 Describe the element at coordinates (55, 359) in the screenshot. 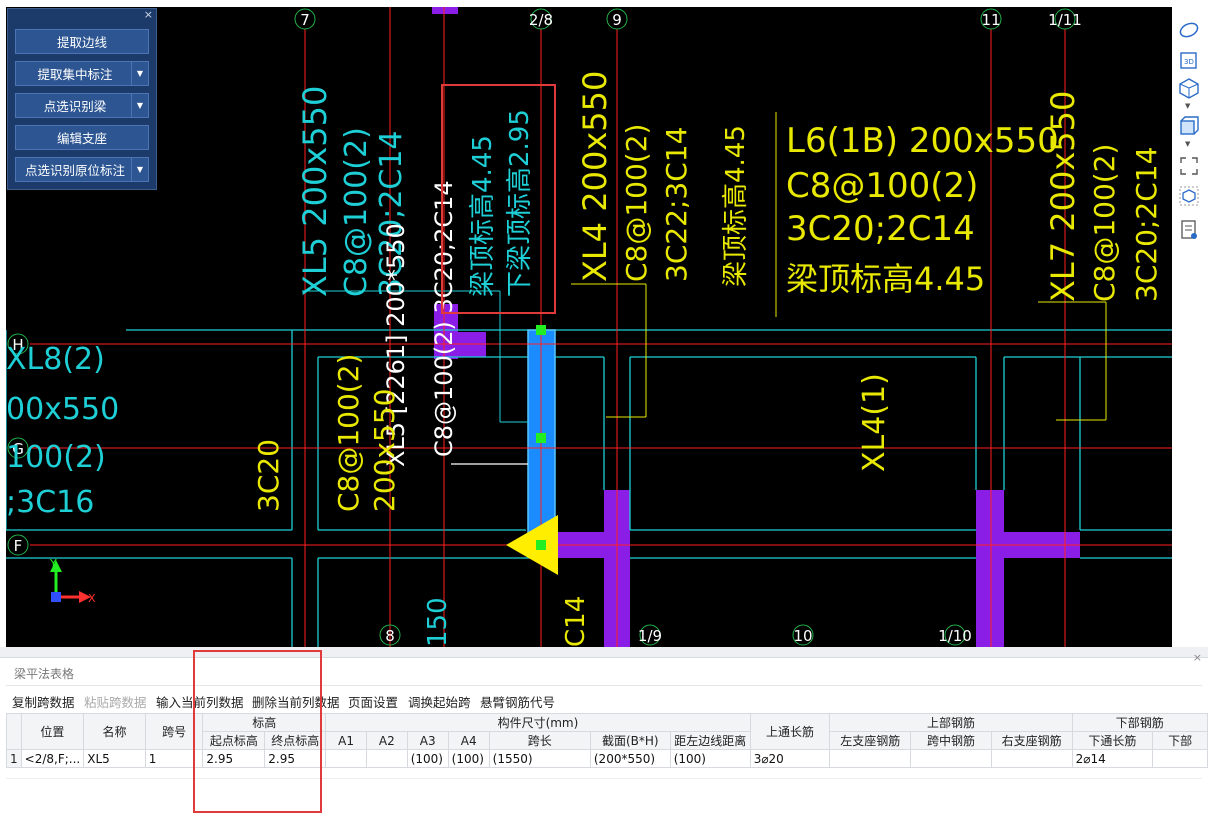

I see `xl8-name: XL8(2)` at that location.